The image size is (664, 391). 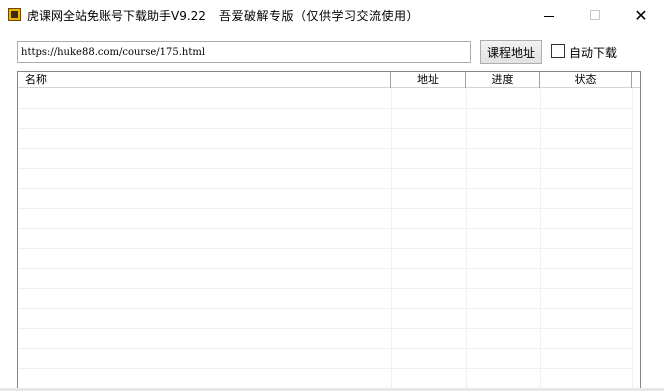 I want to click on app-logo-icon, so click(x=14, y=14).